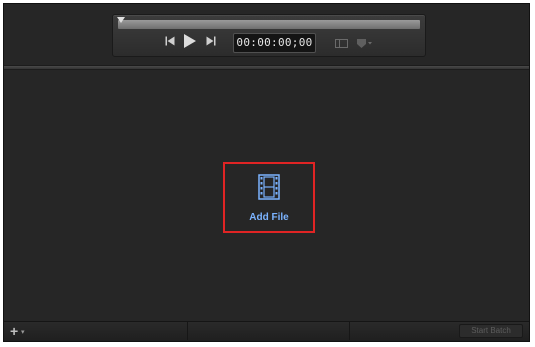  I want to click on add-file-label: Add File, so click(269, 217).